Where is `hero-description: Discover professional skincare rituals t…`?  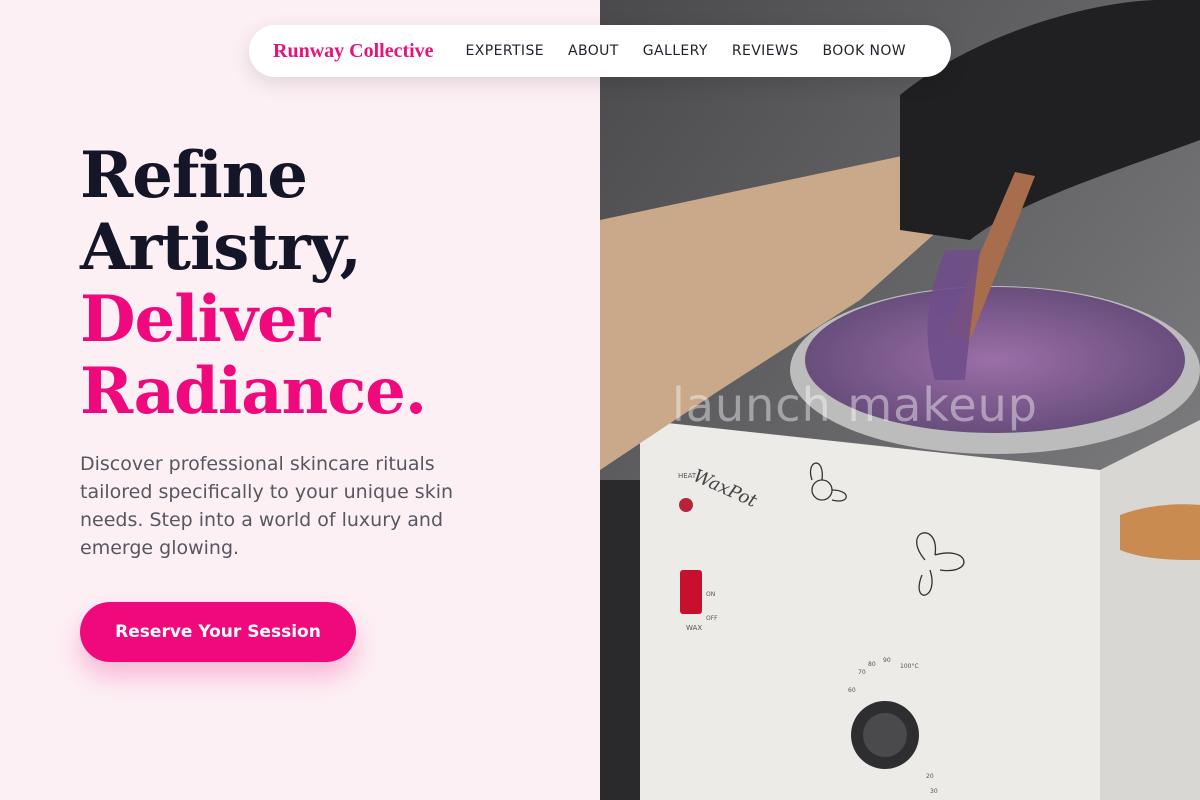 hero-description: Discover professional skincare rituals t… is located at coordinates (267, 506).